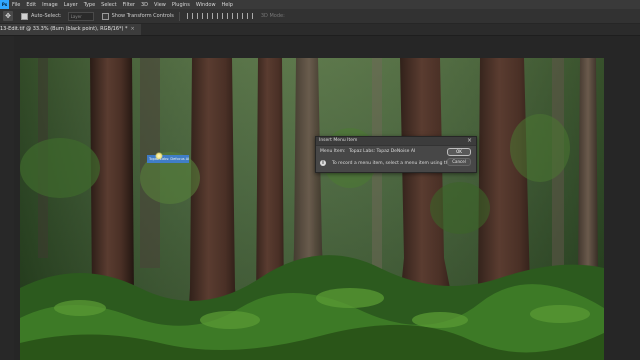 This screenshot has height=360, width=640. Describe the element at coordinates (71, 5) in the screenshot. I see `menu-layer: Layer` at that location.